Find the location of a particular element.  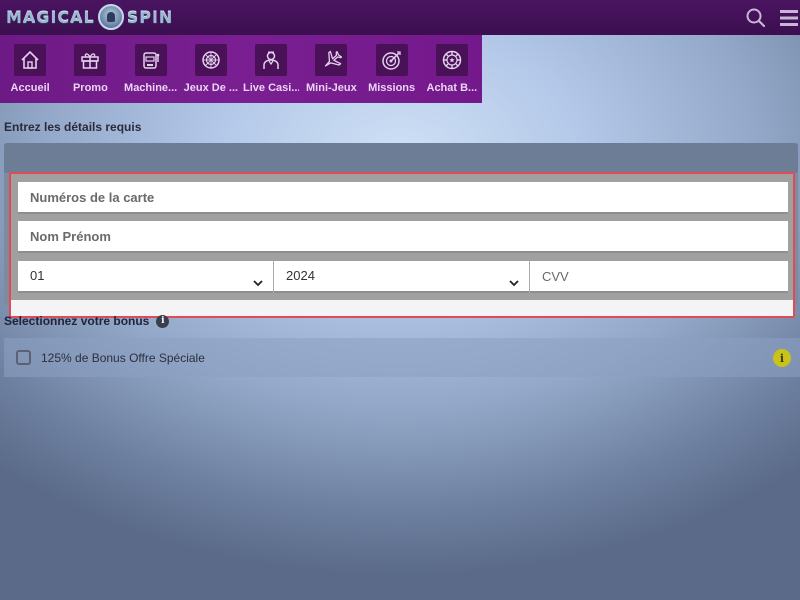

nav-item-missions: Missions is located at coordinates (392, 69).